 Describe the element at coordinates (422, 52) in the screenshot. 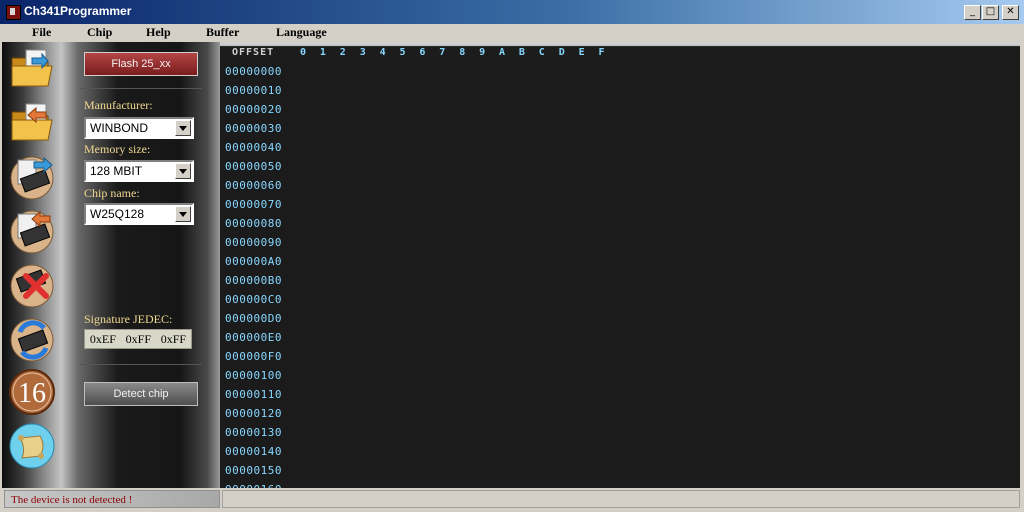

I see `column-header: 6` at that location.